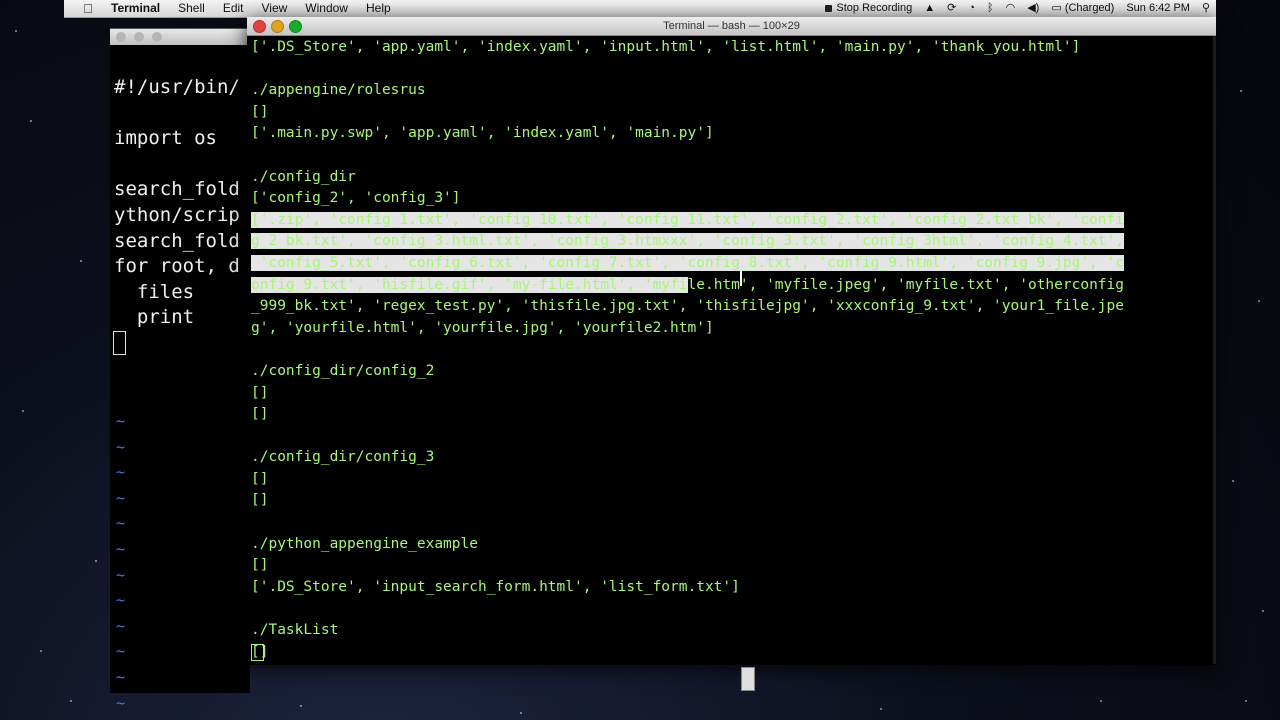 Image resolution: width=1280 pixels, height=720 pixels. Describe the element at coordinates (343, 370) in the screenshot. I see `terminal-line: ./config_dir/config_2` at that location.